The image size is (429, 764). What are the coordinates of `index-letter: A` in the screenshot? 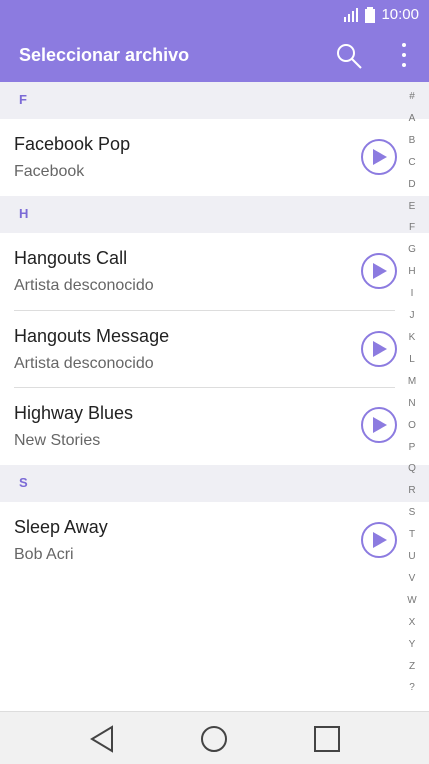 It's located at (412, 119).